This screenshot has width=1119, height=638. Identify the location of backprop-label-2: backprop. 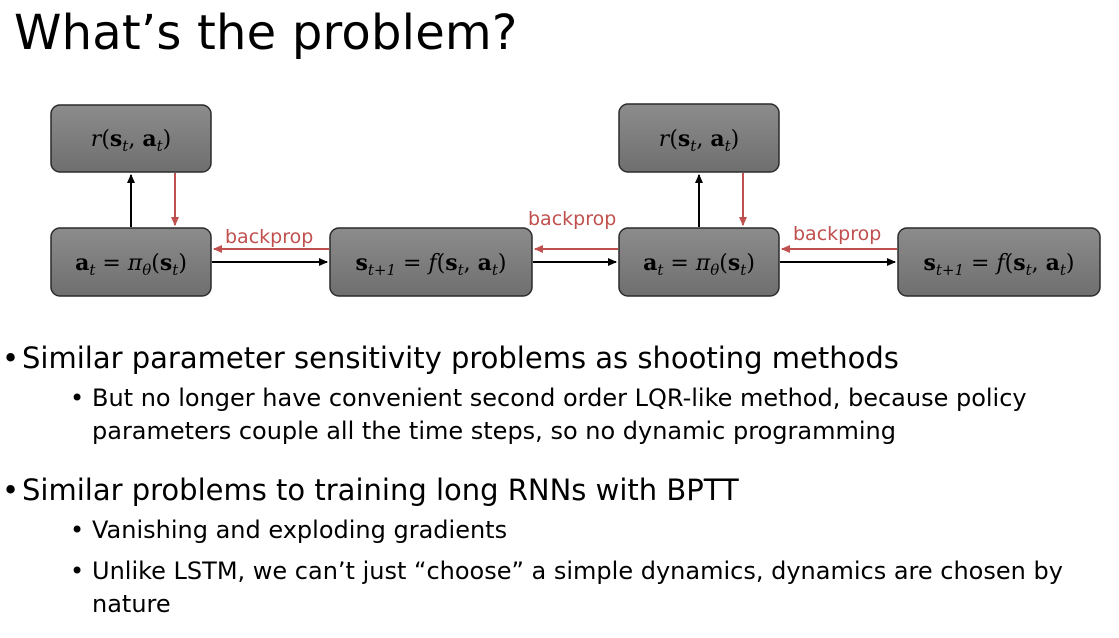
(572, 219).